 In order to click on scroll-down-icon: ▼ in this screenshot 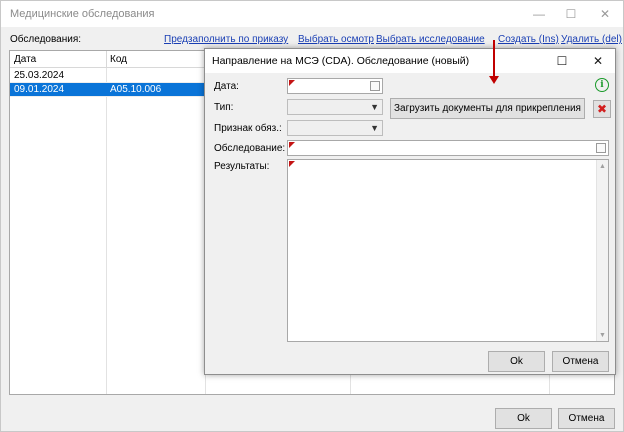, I will do `click(602, 335)`.